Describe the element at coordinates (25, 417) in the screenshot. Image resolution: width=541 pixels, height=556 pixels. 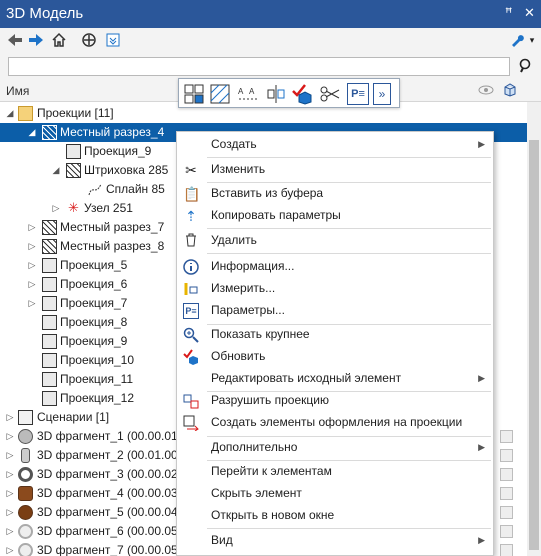
I see `scenario-icon` at that location.